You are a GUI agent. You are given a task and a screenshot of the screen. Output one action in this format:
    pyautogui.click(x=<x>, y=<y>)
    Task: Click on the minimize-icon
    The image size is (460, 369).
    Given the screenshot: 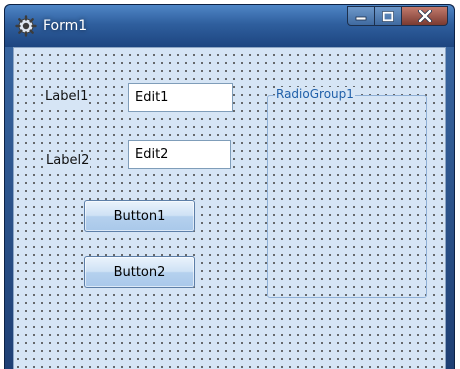 What is the action you would take?
    pyautogui.click(x=361, y=18)
    